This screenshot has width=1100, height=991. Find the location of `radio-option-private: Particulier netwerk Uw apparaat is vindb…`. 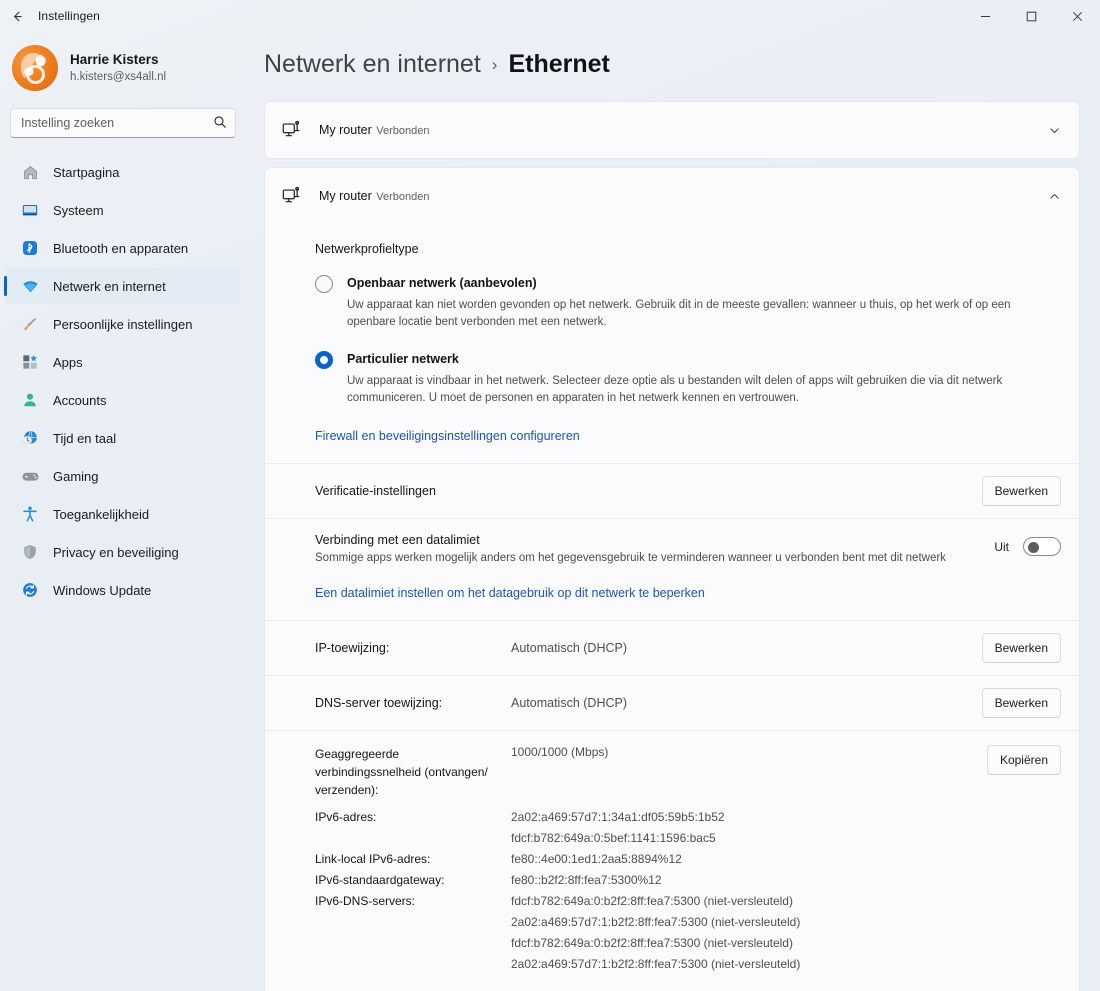

radio-option-private: Particulier netwerk Uw apparaat is vindb… is located at coordinates (687, 379).